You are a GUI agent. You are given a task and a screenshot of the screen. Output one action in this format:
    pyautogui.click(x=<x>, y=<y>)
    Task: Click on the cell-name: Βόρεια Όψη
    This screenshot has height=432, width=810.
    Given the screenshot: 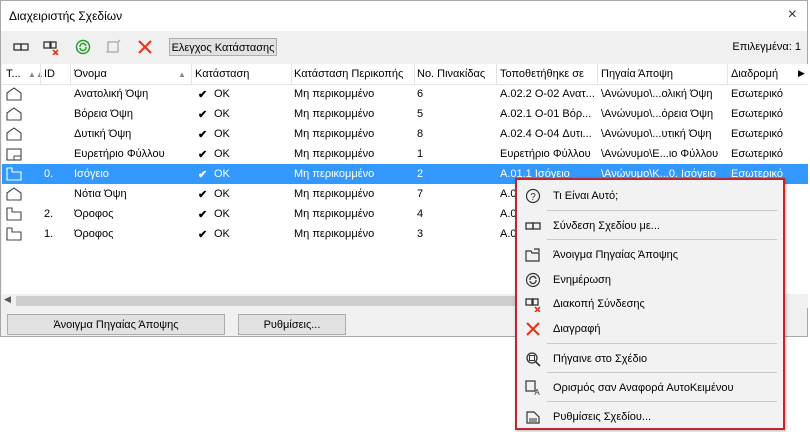 What is the action you would take?
    pyautogui.click(x=103, y=114)
    